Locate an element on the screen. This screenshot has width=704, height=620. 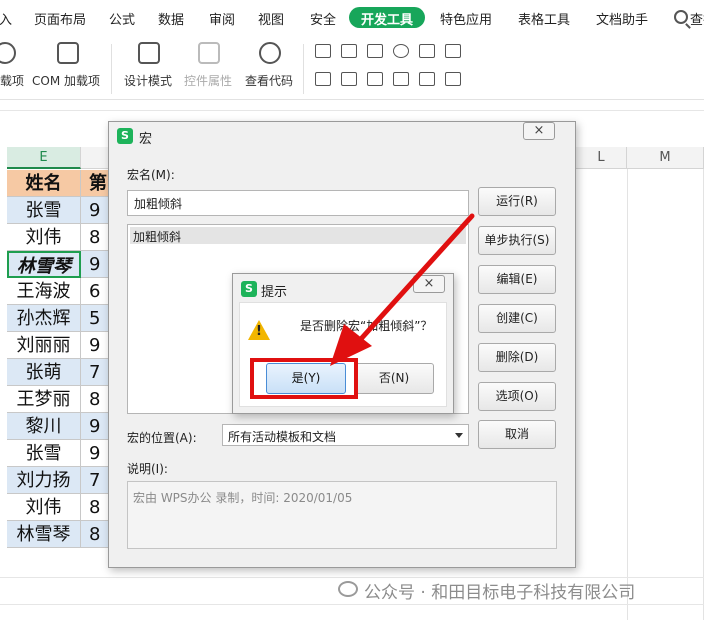
scrollbar-control-icon is located at coordinates (375, 79).